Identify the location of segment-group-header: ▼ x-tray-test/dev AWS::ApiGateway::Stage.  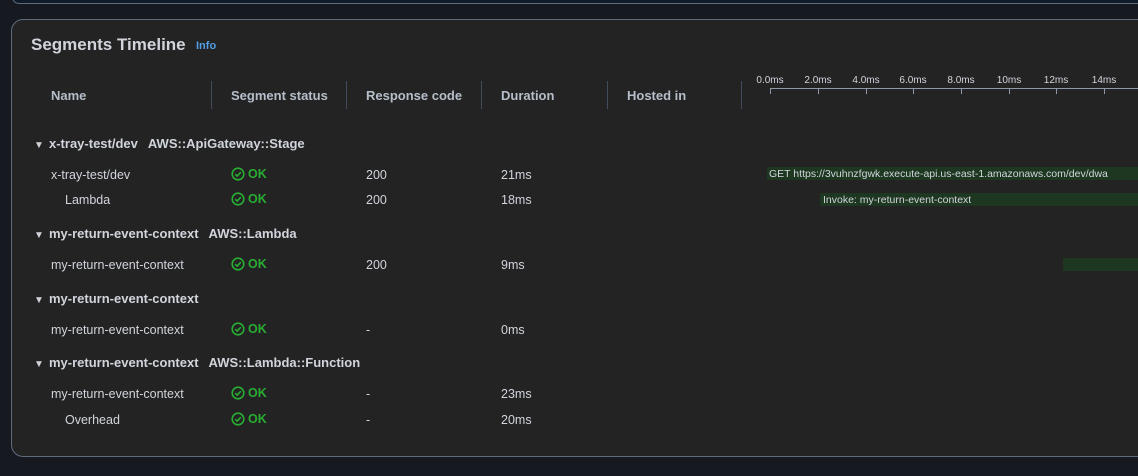
(169, 143).